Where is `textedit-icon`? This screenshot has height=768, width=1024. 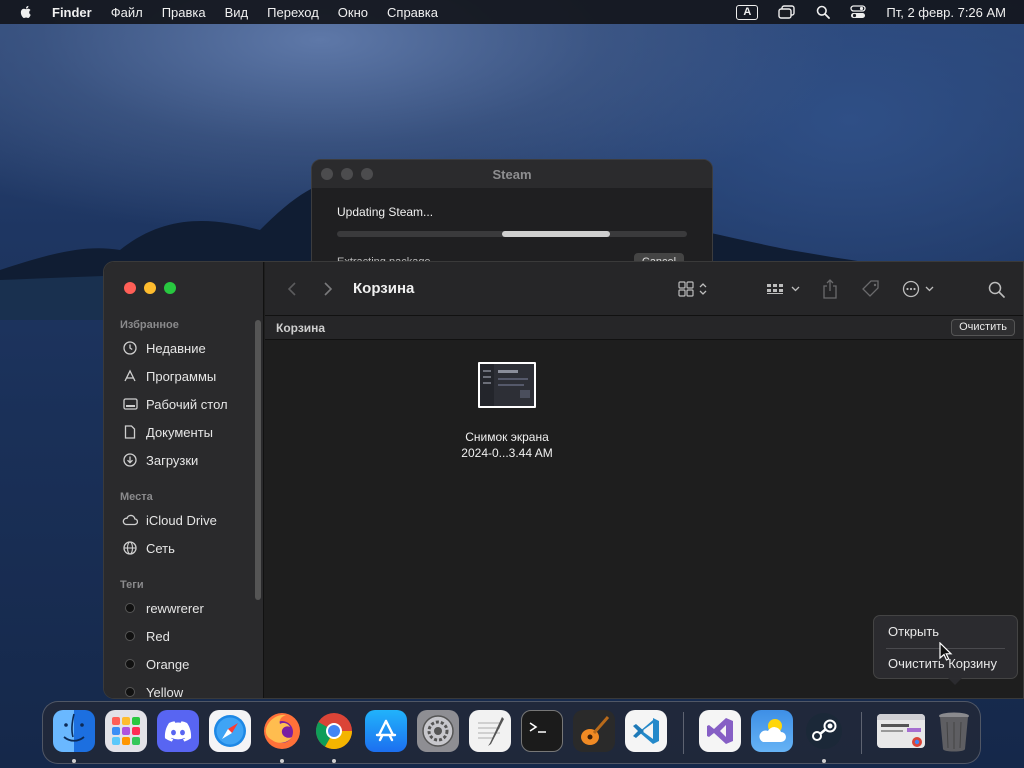 textedit-icon is located at coordinates (491, 731).